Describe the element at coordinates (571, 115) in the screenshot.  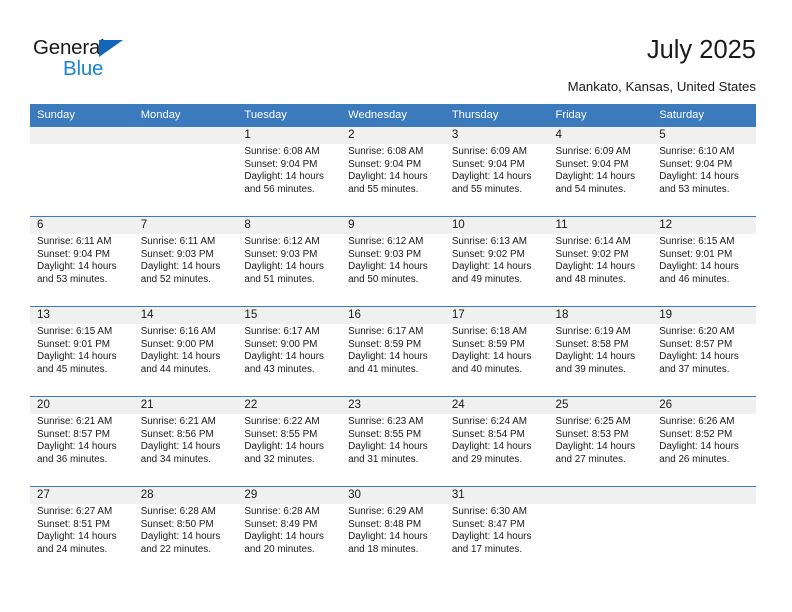
I see `weekday-header-friday: Friday` at that location.